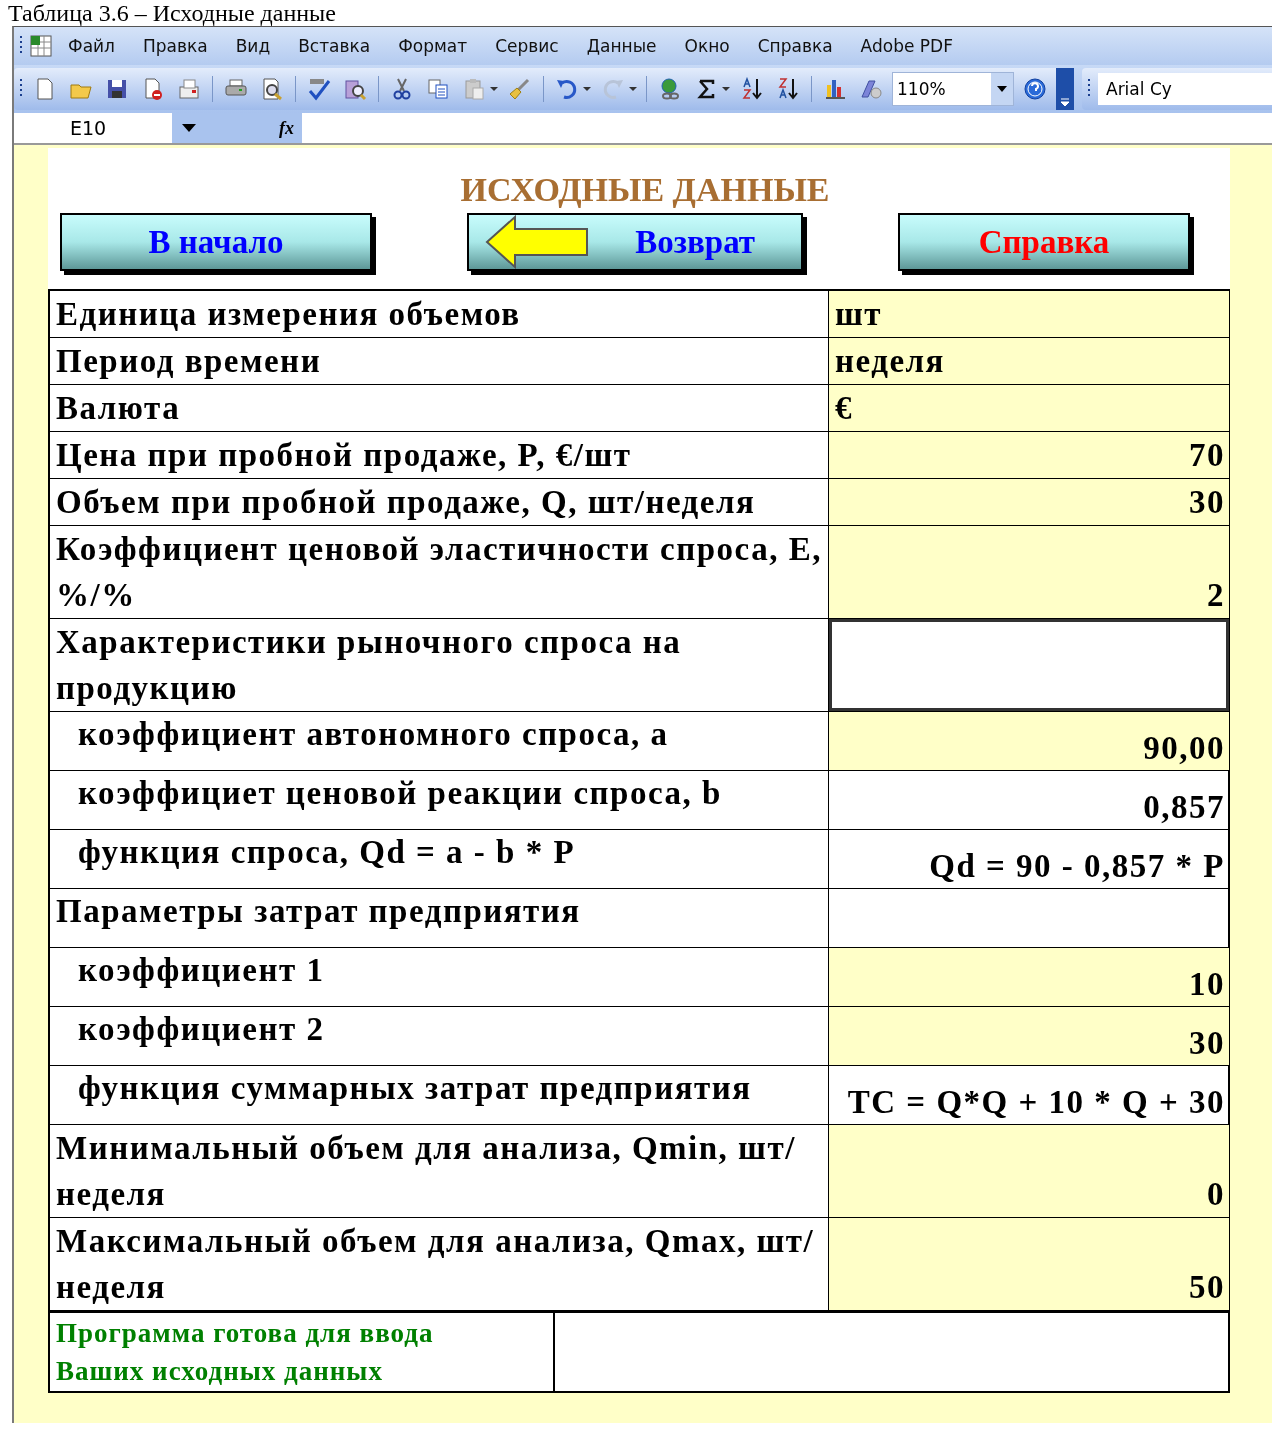 The image size is (1272, 1439). Describe the element at coordinates (1029, 977) in the screenshot. I see `value-cell: 10` at that location.